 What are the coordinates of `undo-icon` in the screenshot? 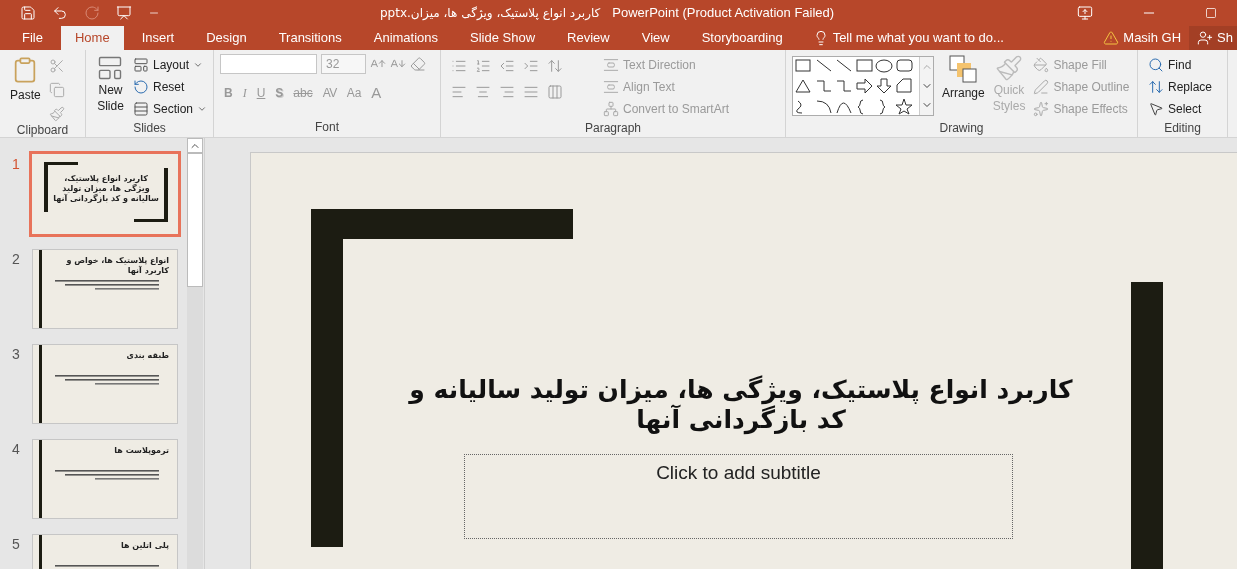 It's located at (60, 12).